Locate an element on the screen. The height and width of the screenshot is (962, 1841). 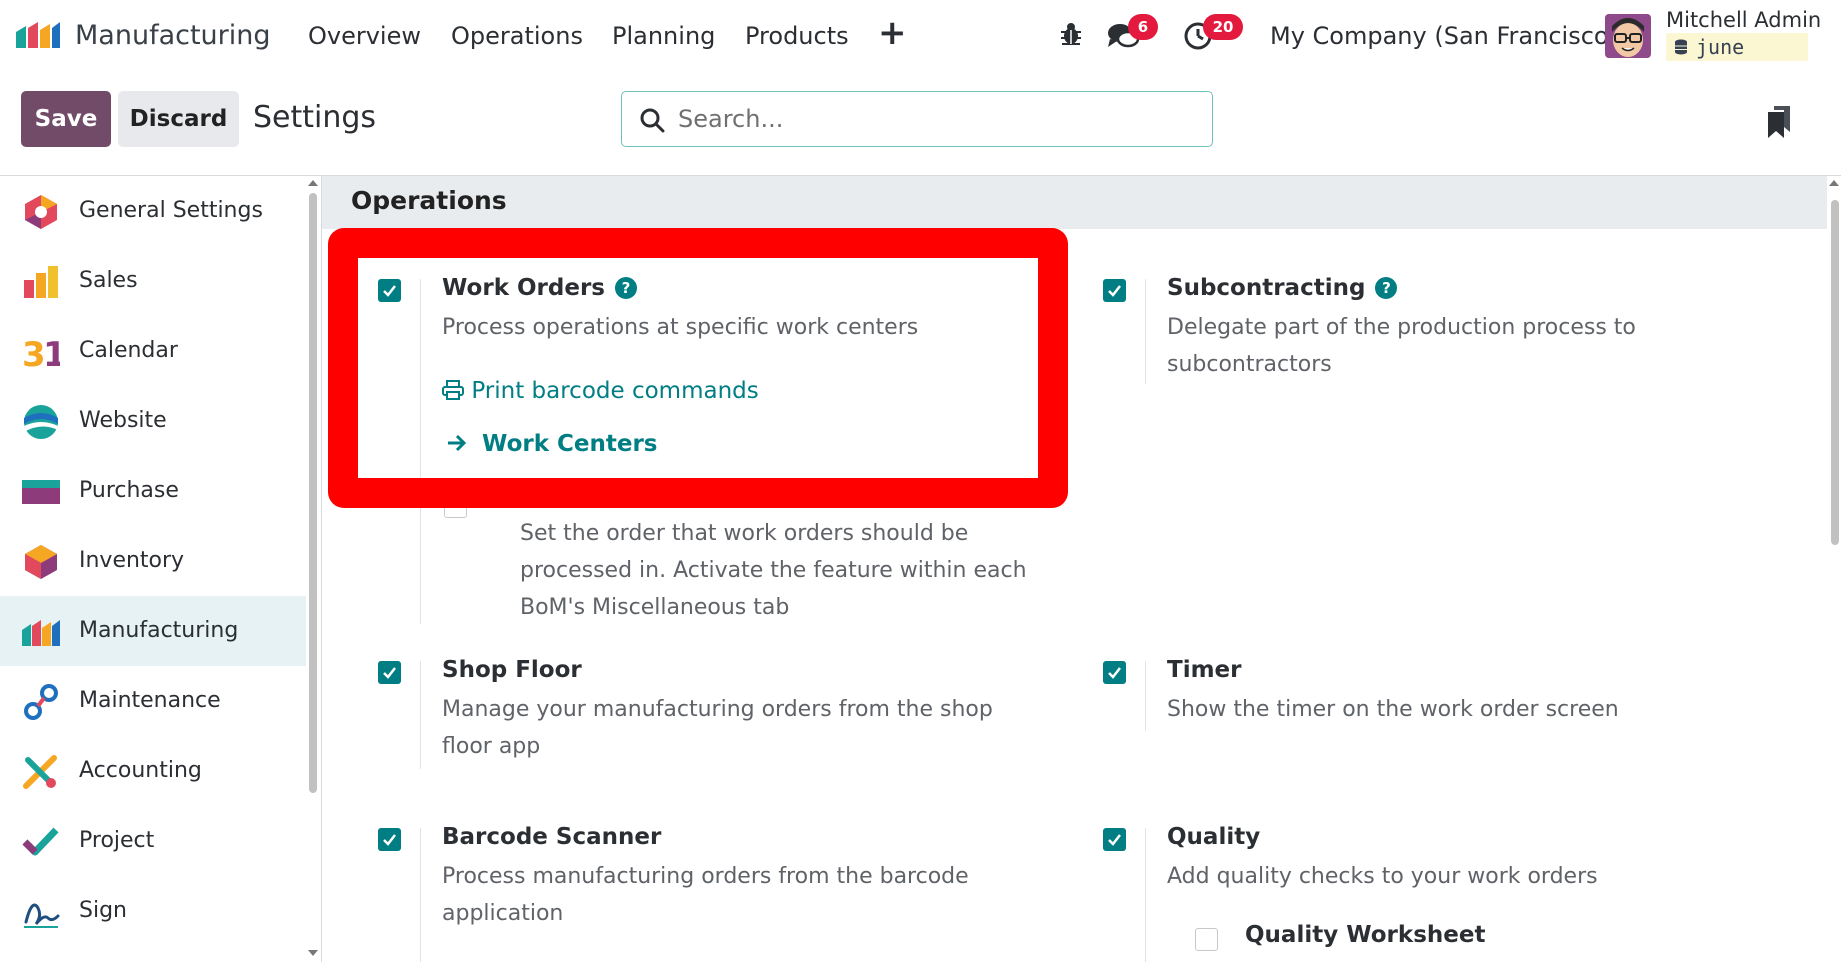
svg-text: 1 is located at coordinates (51, 352).